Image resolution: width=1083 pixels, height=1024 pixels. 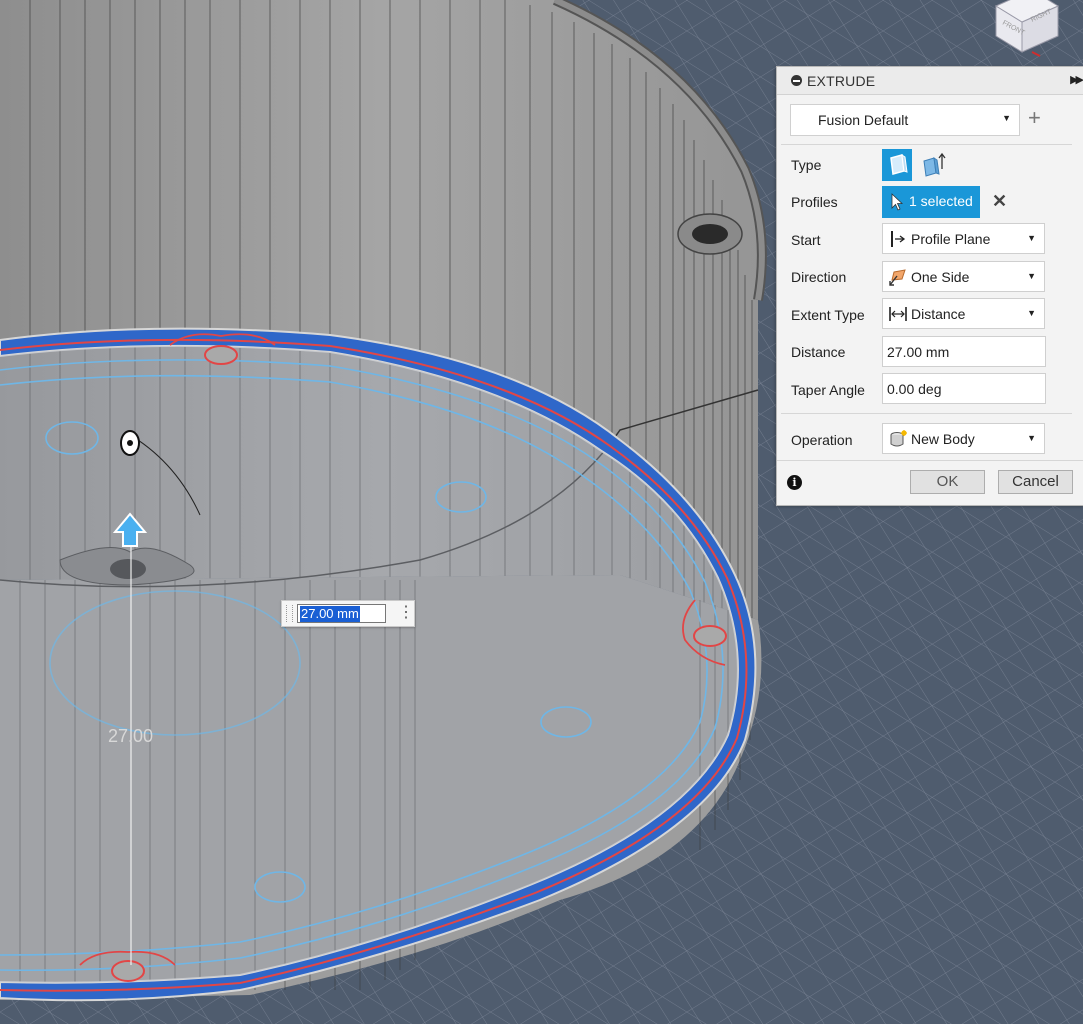 What do you see at coordinates (940, 277) in the screenshot?
I see `direction-value: One Side` at bounding box center [940, 277].